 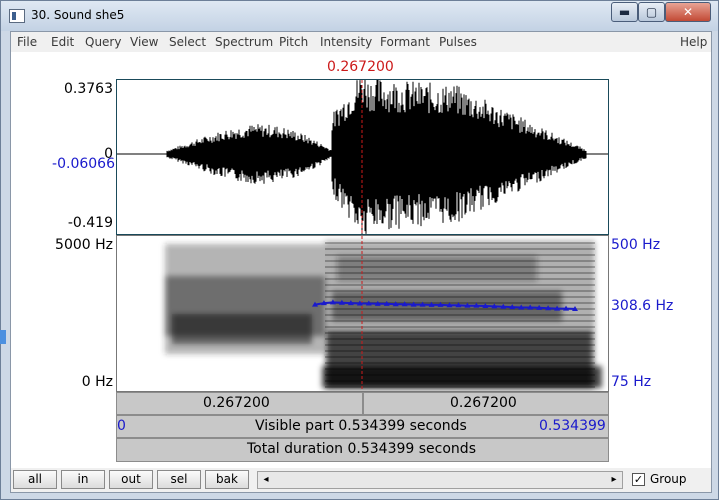 I want to click on maximize-button: ▢, so click(x=651, y=12).